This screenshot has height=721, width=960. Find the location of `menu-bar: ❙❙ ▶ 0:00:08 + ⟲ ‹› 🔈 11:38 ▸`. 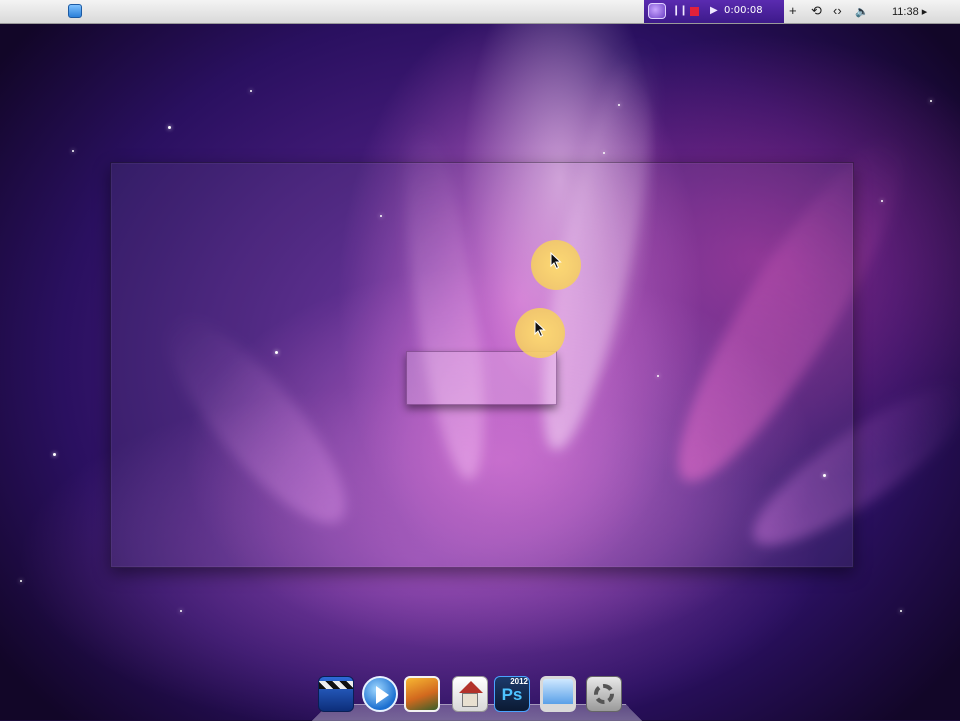

menu-bar: ❙❙ ▶ 0:00:08 + ⟲ ‹› 🔈 11:38 ▸ is located at coordinates (480, 12).